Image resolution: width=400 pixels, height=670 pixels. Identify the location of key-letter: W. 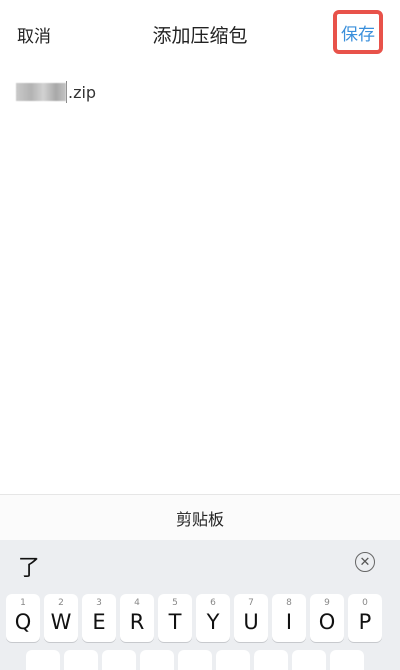
(61, 622).